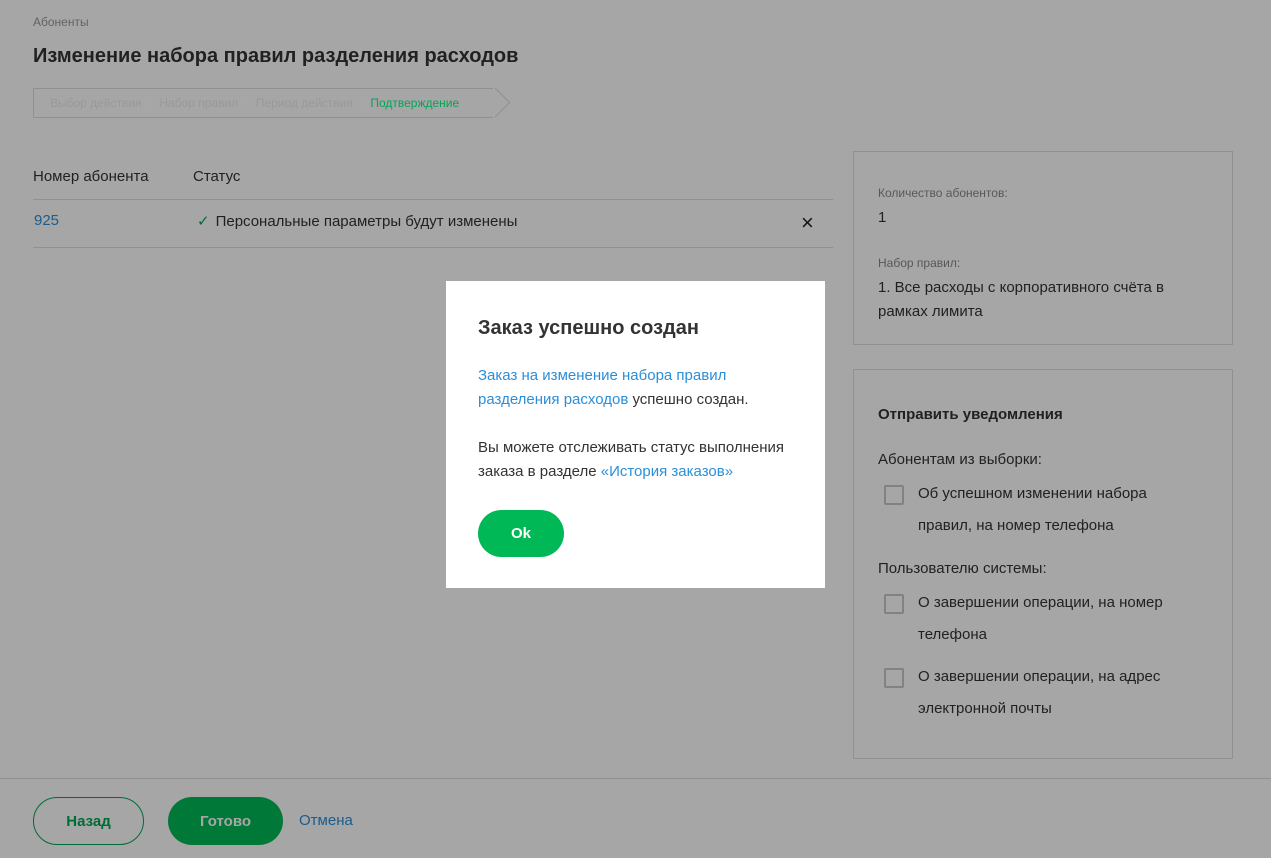 The image size is (1271, 858). I want to click on wizard-step-action: Выбор действия, so click(96, 103).